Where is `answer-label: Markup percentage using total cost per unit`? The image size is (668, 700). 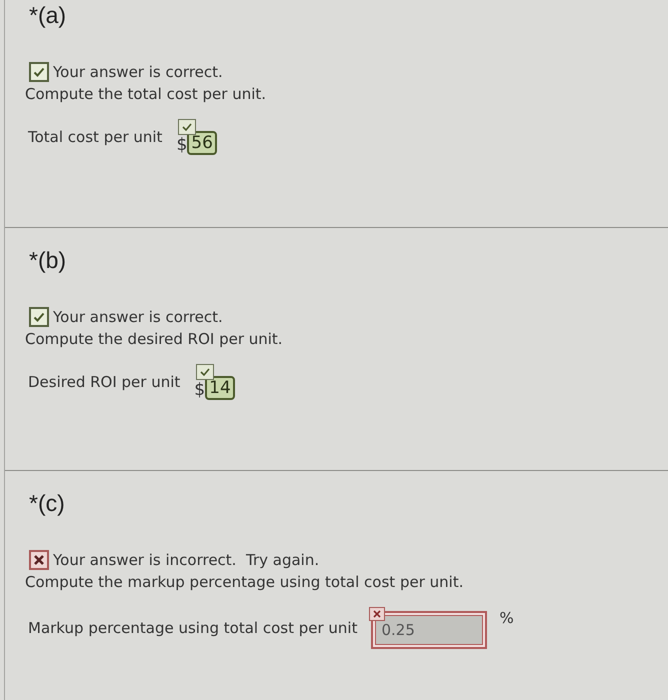
answer-label: Markup percentage using total cost per unit is located at coordinates (193, 628).